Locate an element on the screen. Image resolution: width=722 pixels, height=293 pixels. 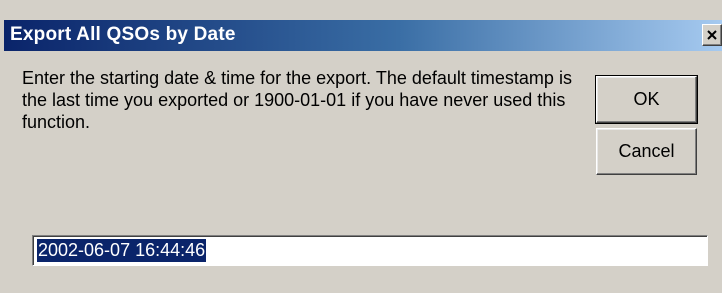
start-date-input: 2002-06-07 16:44:46 is located at coordinates (370, 250).